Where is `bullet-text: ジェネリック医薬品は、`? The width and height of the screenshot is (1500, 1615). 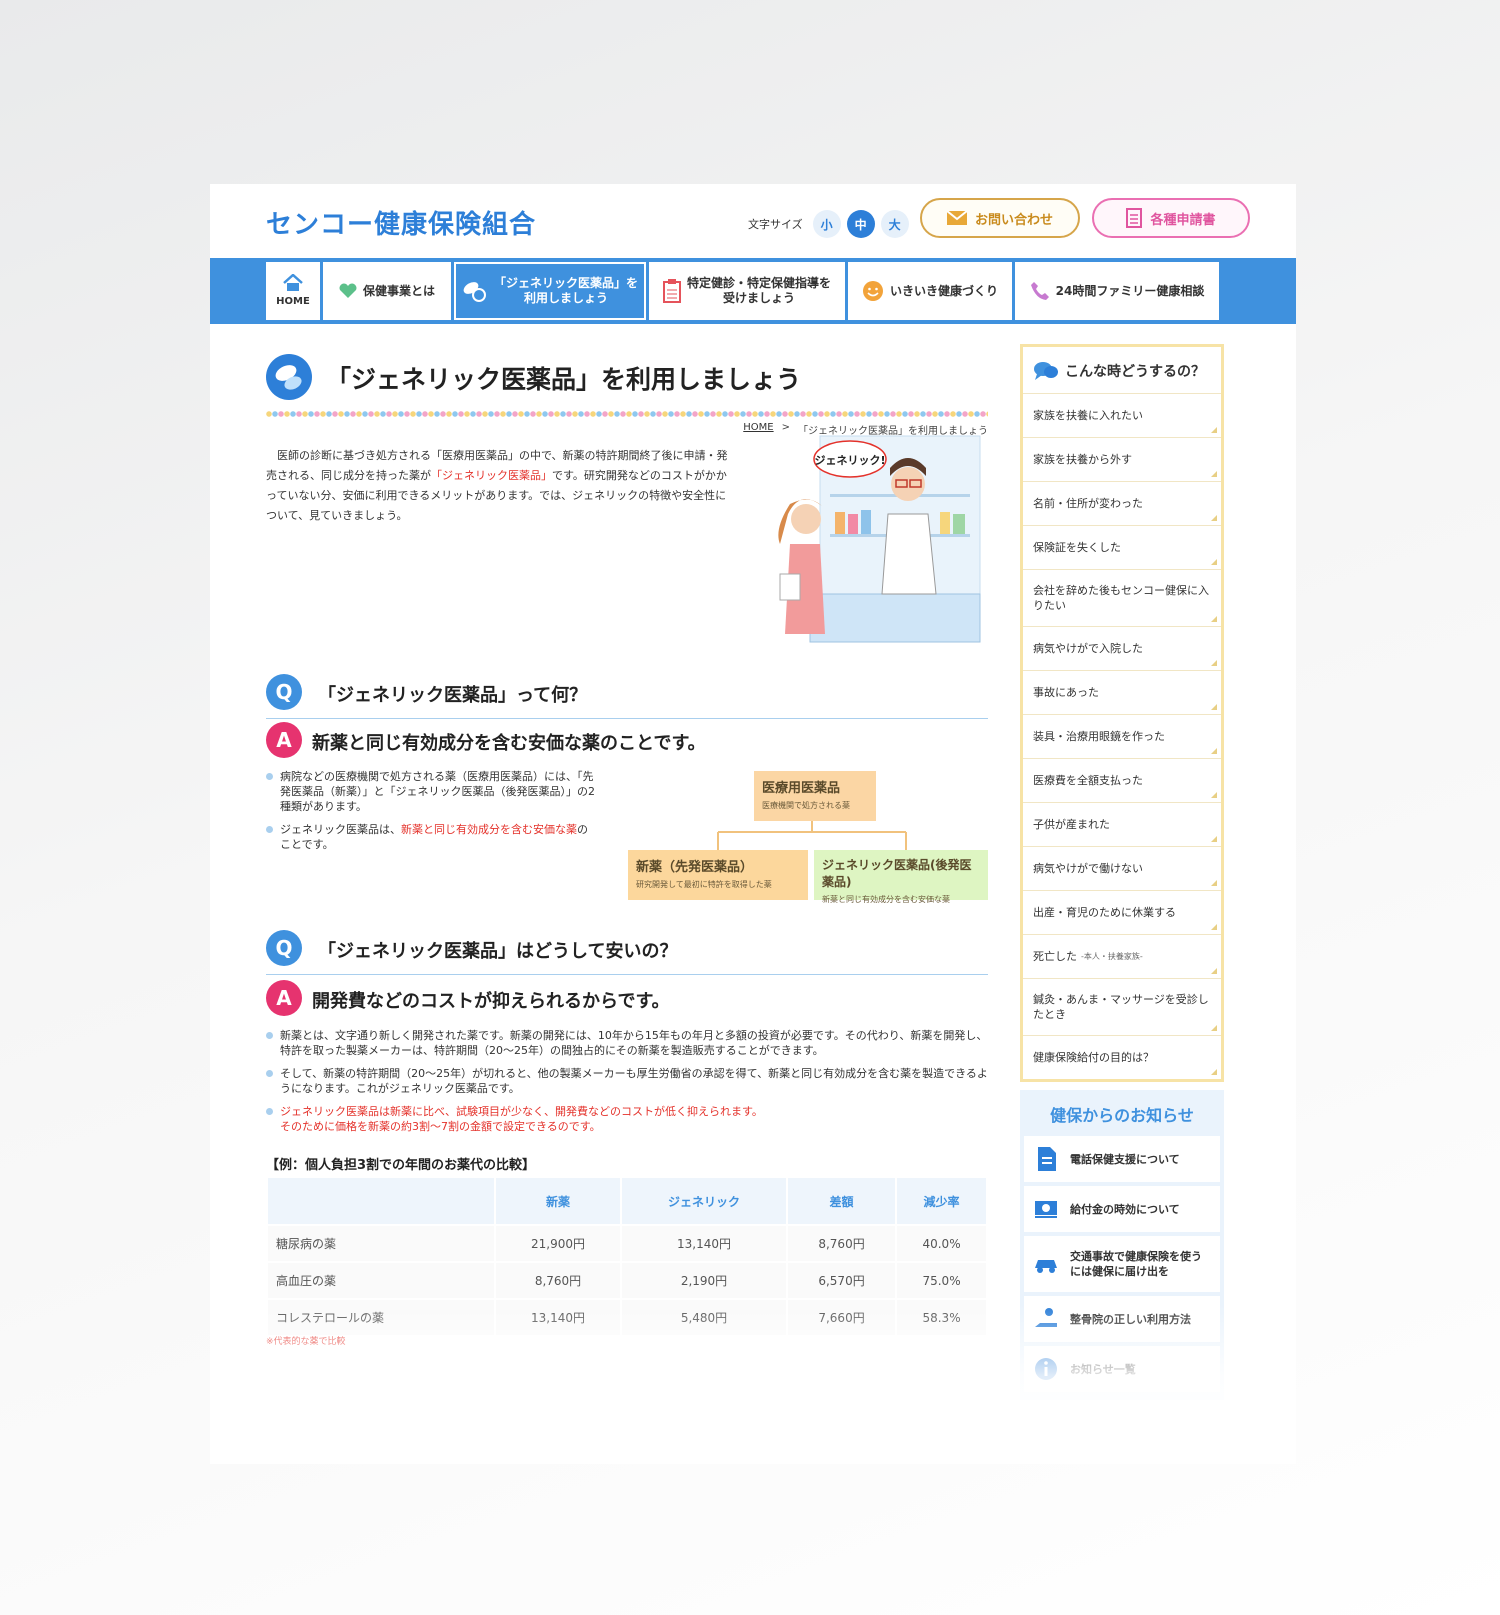
bullet-text: ジェネリック医薬品は、 is located at coordinates (340, 829).